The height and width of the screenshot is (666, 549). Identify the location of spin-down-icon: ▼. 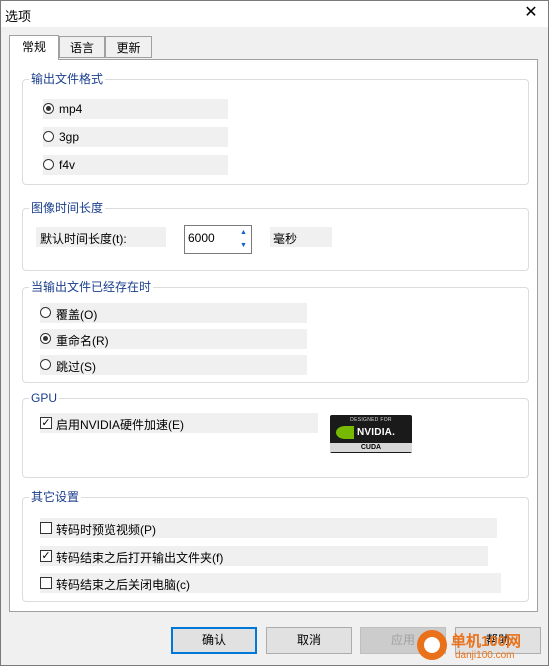
(243, 246).